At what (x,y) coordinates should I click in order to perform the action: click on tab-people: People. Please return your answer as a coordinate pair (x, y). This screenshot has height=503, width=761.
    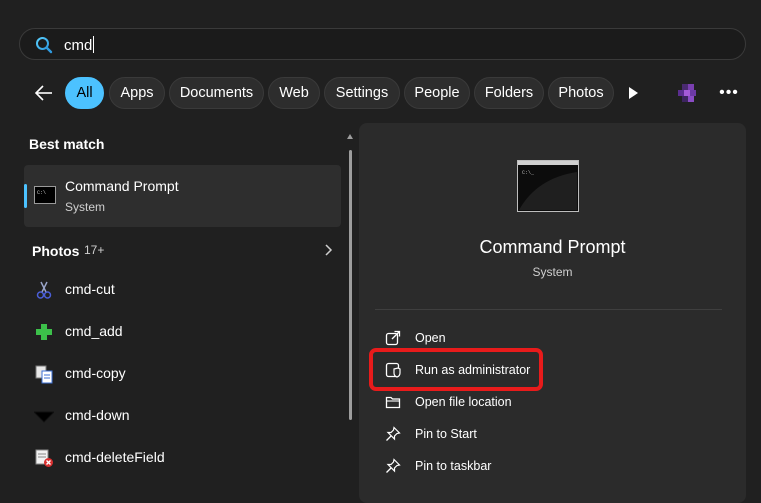
    Looking at the image, I should click on (437, 93).